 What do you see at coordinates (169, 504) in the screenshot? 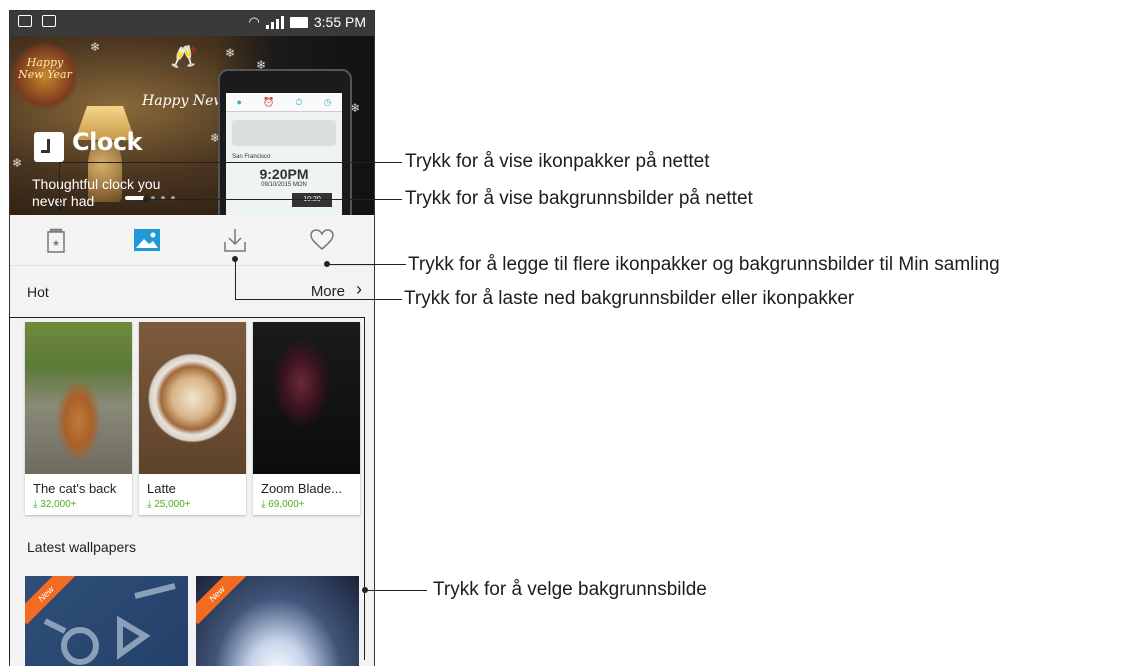
I see `download-count: ⤓ 25,000+` at bounding box center [169, 504].